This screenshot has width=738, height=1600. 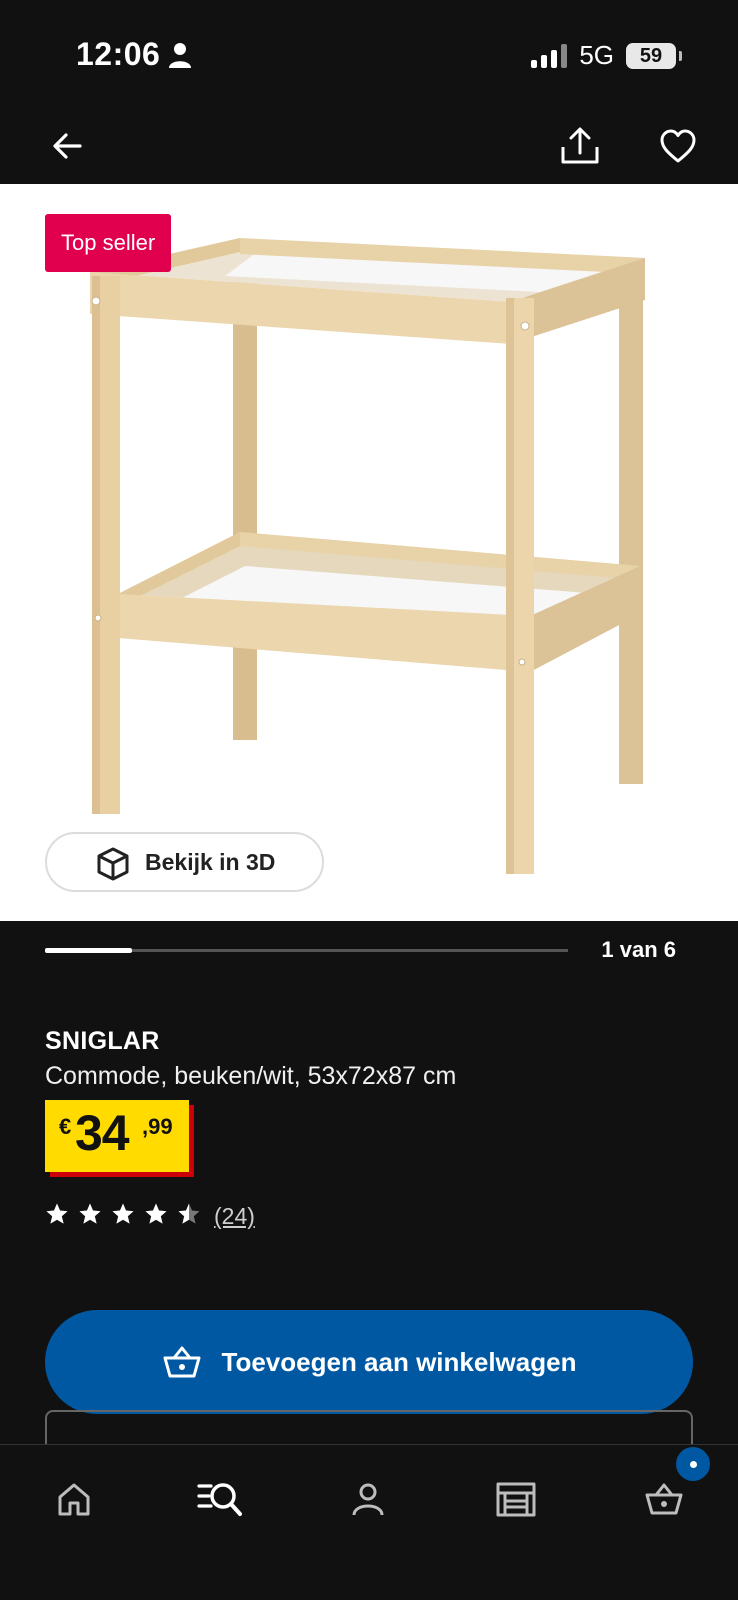 What do you see at coordinates (180, 55) in the screenshot?
I see `person-icon` at bounding box center [180, 55].